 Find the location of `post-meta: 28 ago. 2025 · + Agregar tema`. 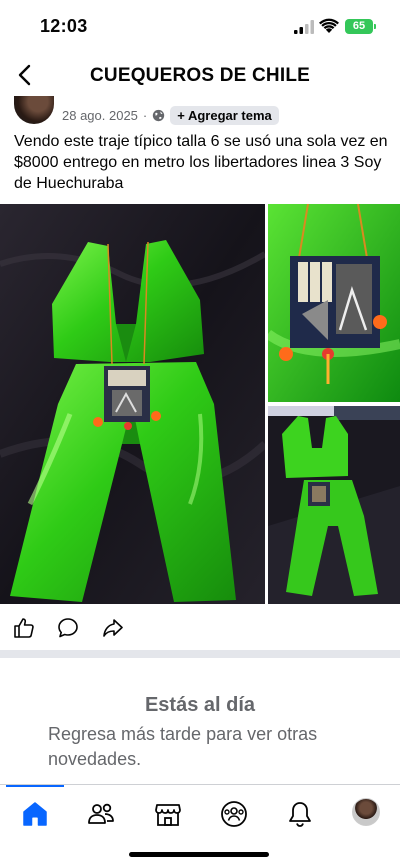

post-meta: 28 ago. 2025 · + Agregar tema is located at coordinates (170, 115).